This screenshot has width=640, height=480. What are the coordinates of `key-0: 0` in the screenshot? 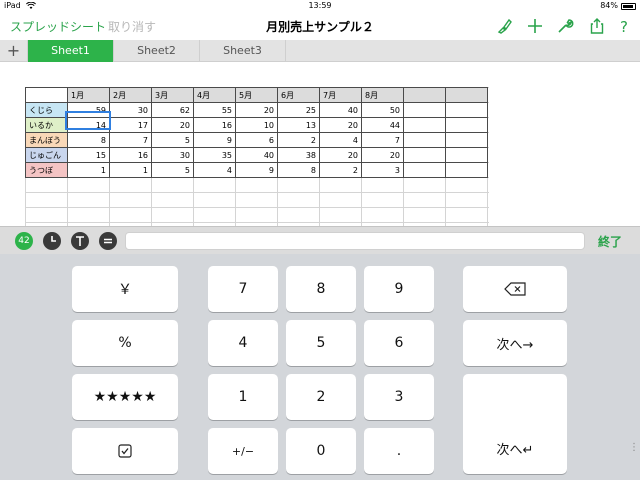 It's located at (321, 451).